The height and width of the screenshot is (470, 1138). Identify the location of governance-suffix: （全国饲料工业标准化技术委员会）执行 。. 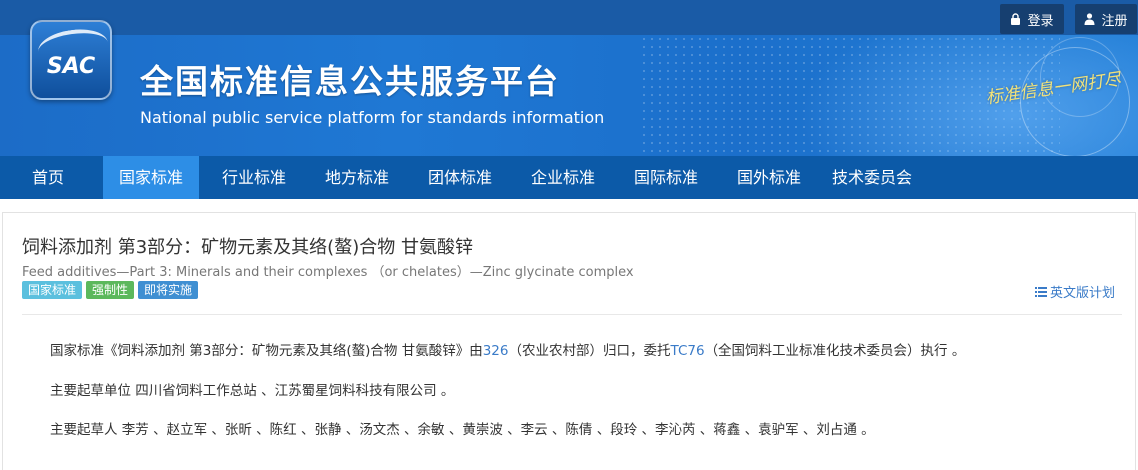
(835, 351).